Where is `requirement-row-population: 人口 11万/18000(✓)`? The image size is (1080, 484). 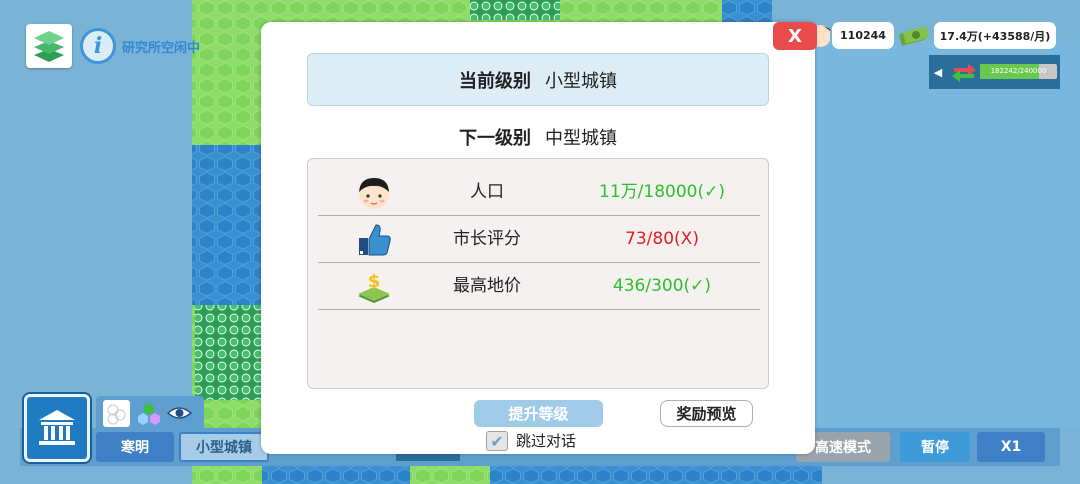 requirement-row-population: 人口 11万/18000(✓) is located at coordinates (539, 192).